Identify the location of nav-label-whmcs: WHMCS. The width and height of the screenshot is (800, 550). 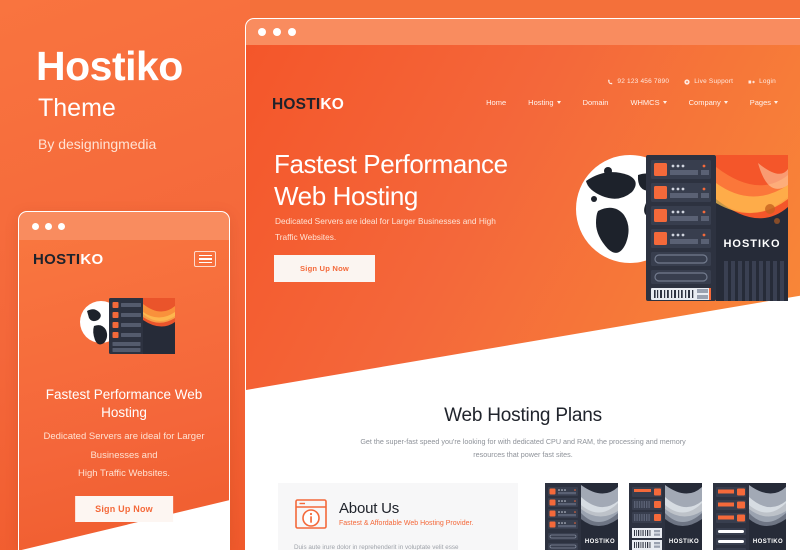
(645, 102).